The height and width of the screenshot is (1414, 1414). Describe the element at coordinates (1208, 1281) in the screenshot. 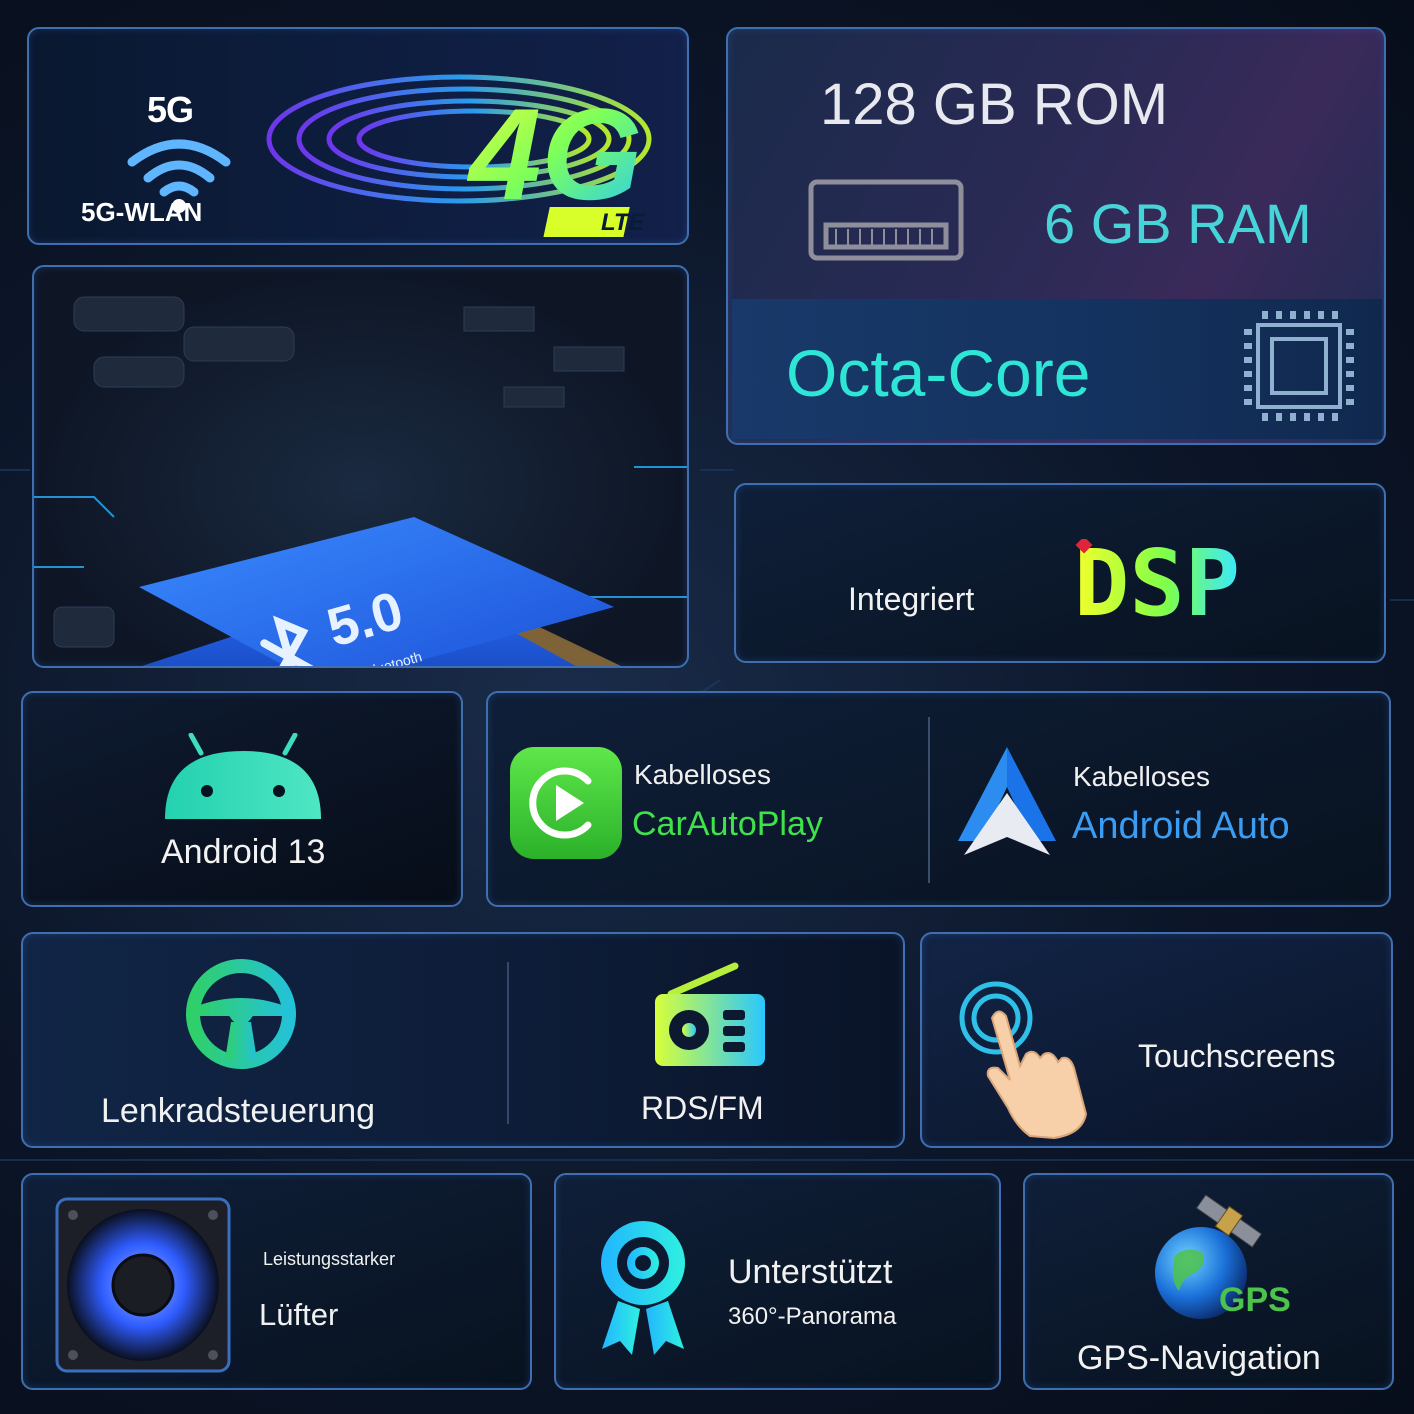

I see `gps-panel: GPS GPS-Navigation` at that location.